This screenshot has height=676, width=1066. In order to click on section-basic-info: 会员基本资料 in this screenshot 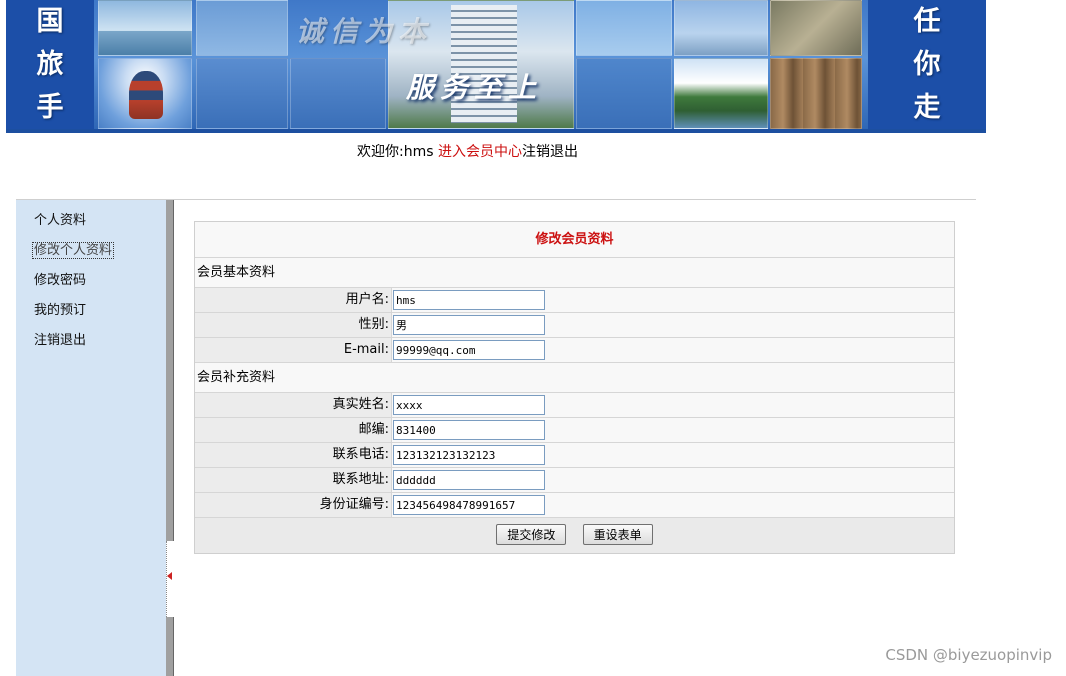, I will do `click(574, 273)`.